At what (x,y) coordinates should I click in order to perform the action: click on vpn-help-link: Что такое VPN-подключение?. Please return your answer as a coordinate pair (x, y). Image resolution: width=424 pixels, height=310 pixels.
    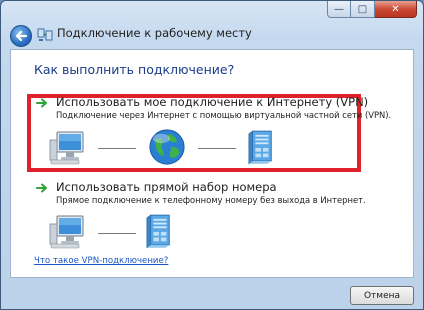
    Looking at the image, I should click on (101, 261).